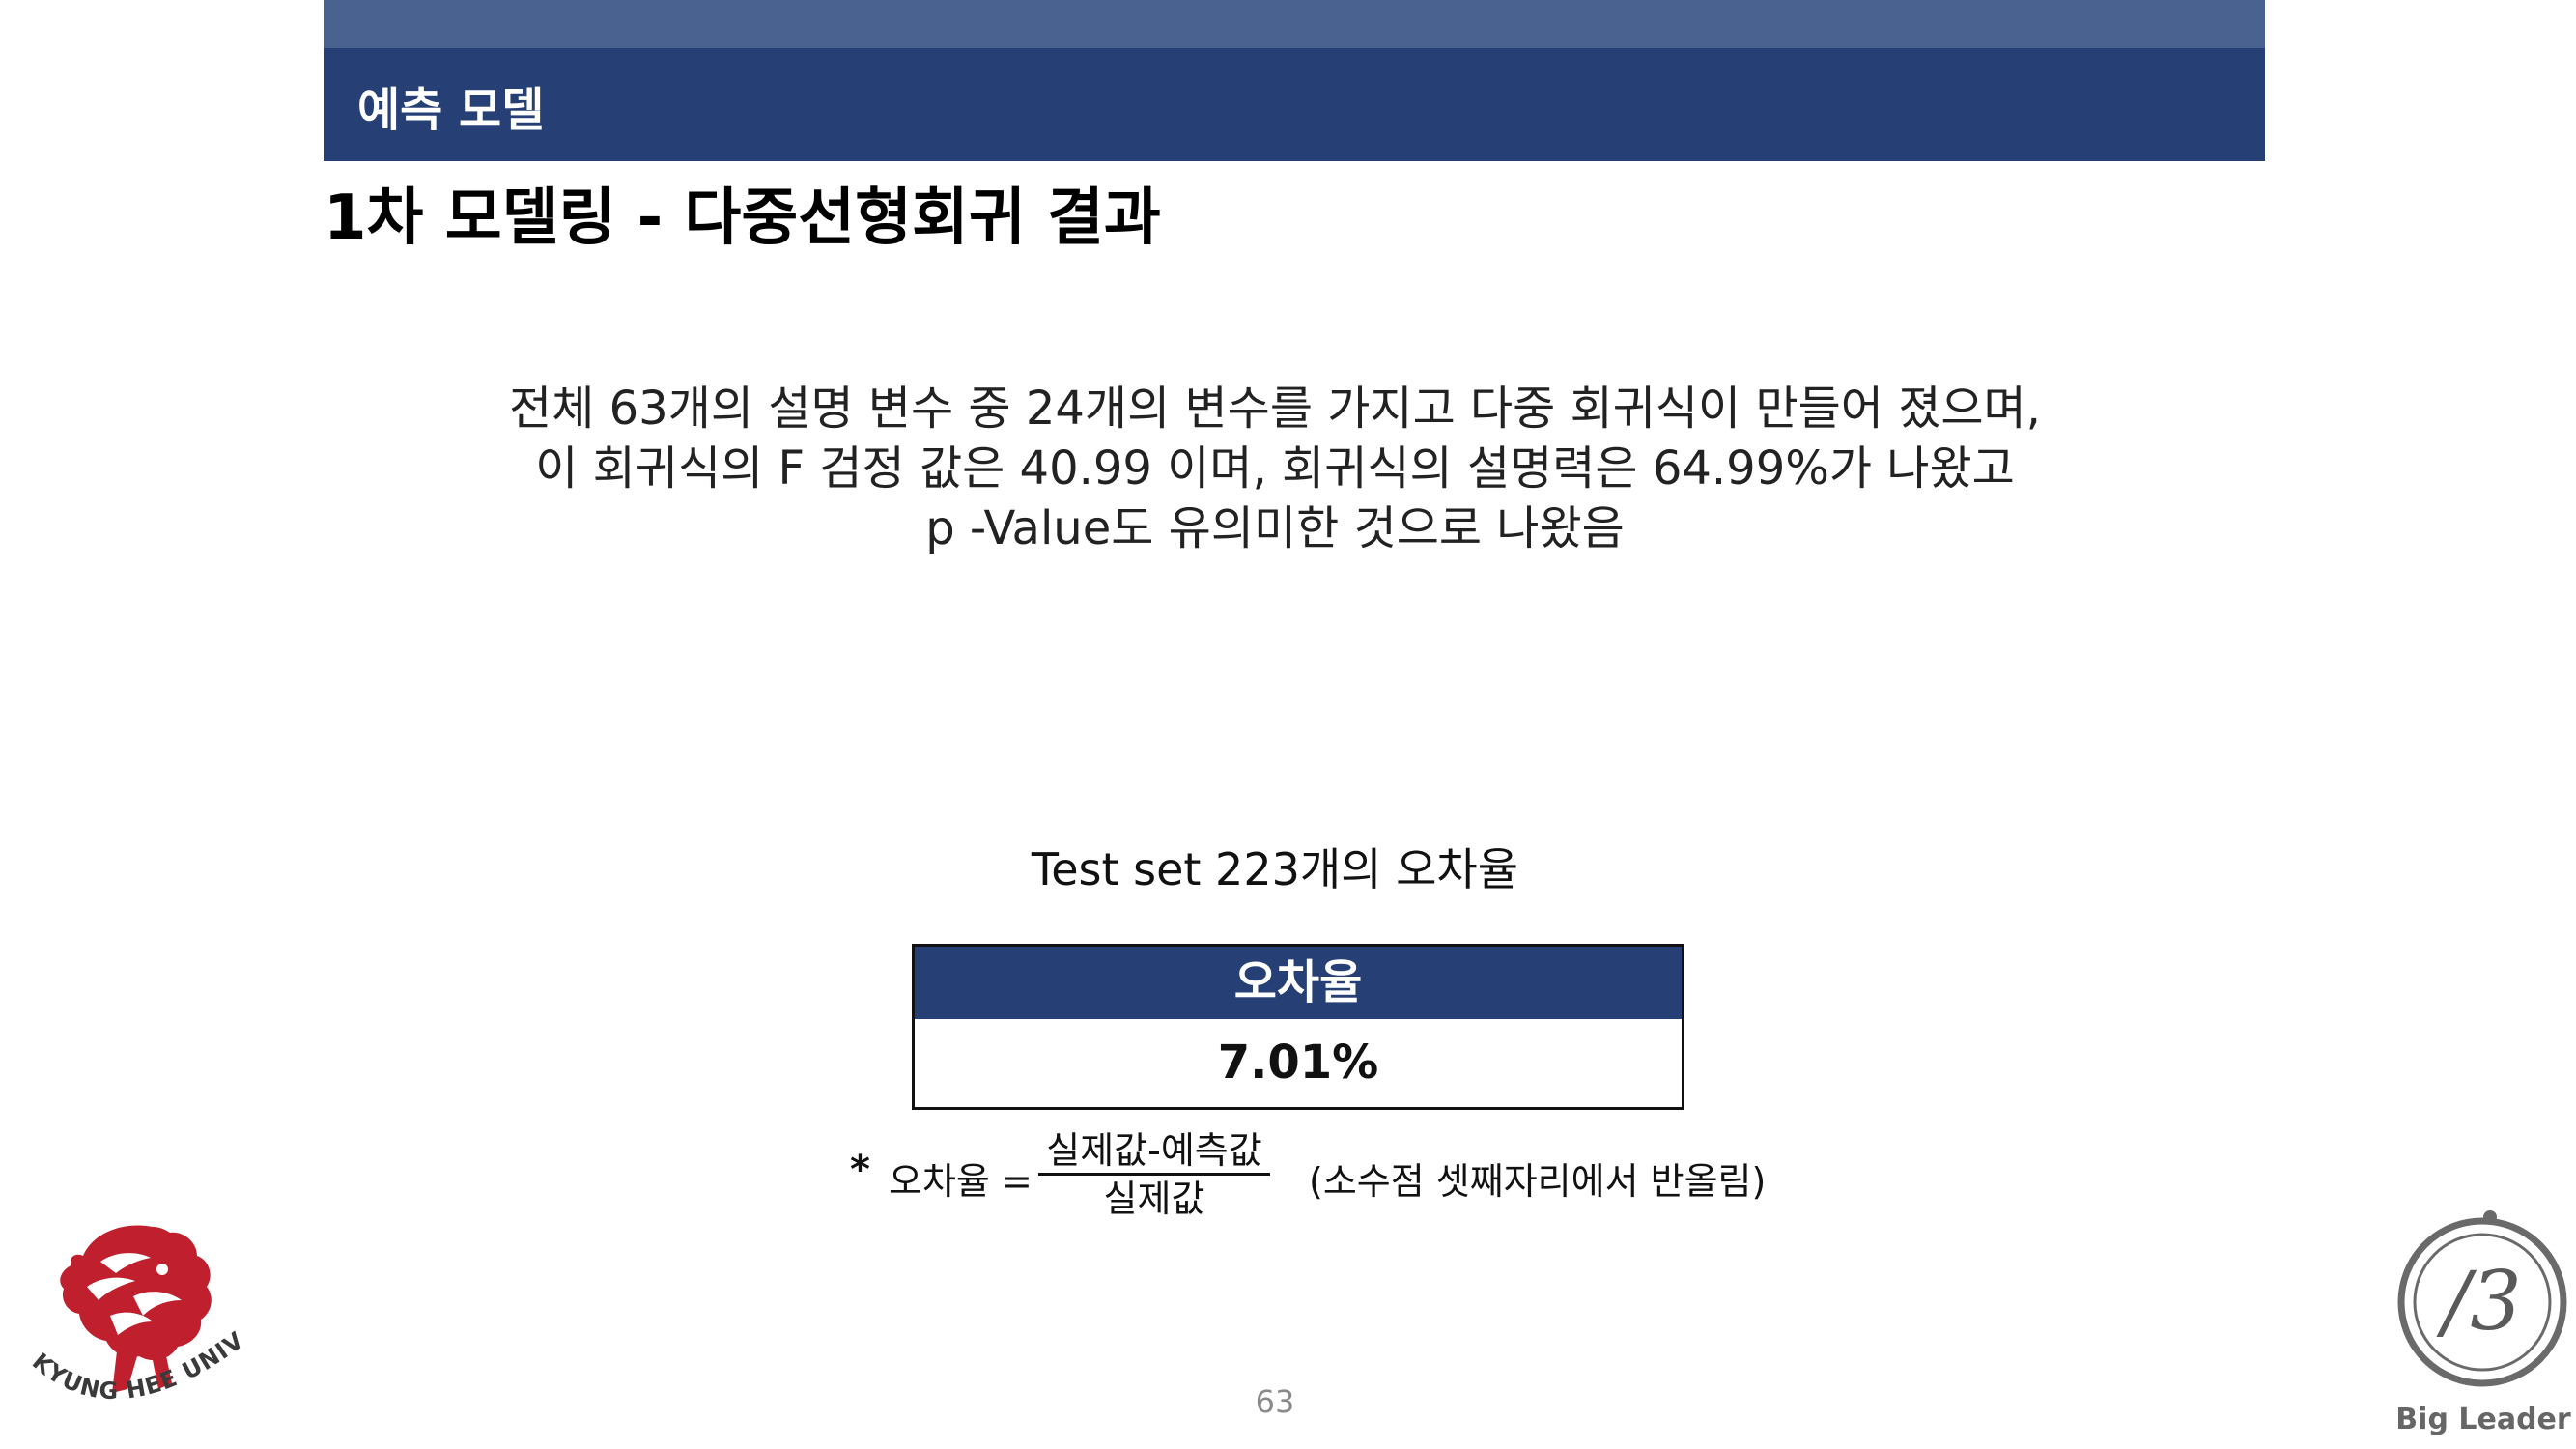 This screenshot has width=2576, height=1449. Describe the element at coordinates (136, 1293) in the screenshot. I see `lion-icon` at that location.